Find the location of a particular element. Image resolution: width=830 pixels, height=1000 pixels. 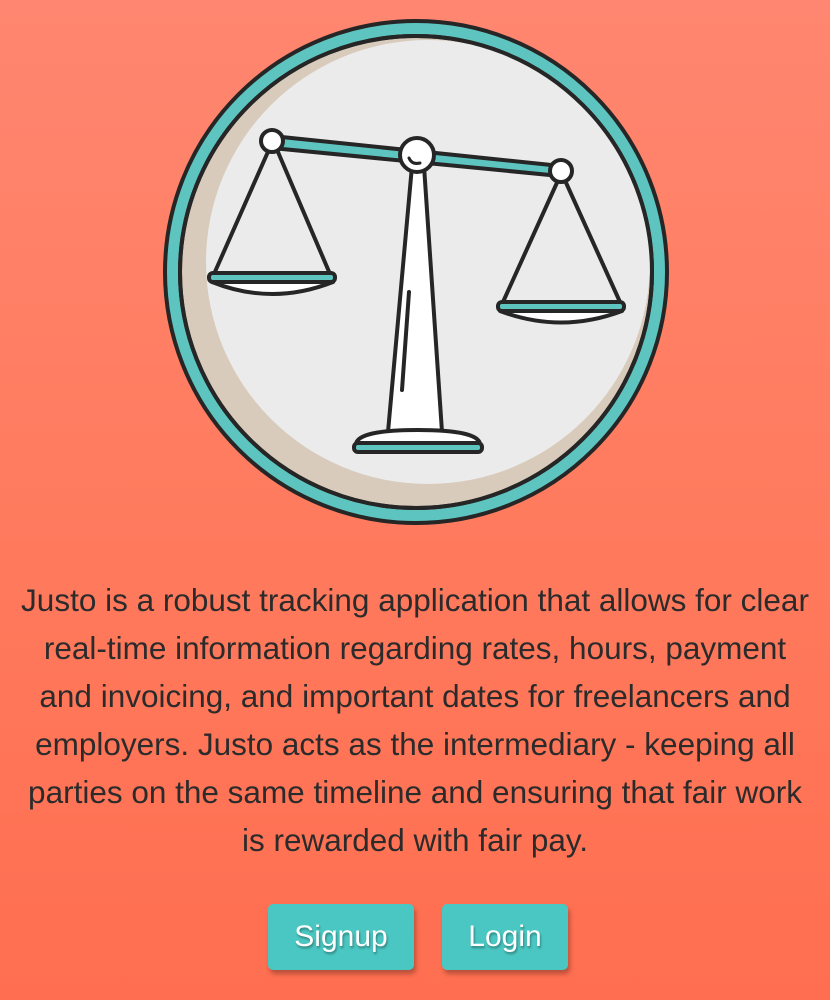

login-button: Login is located at coordinates (505, 937).